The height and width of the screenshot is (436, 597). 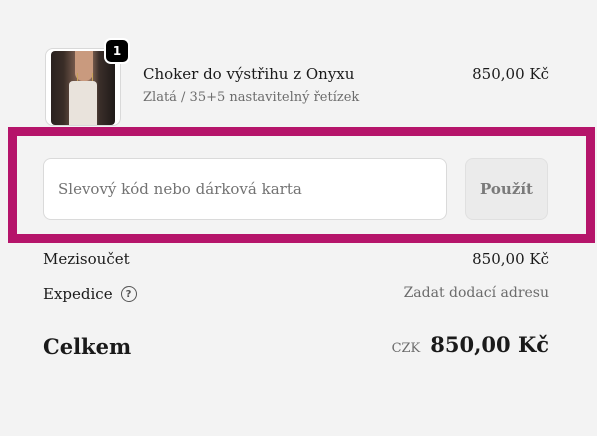 What do you see at coordinates (506, 189) in the screenshot?
I see `apply-discount-button: Použít` at bounding box center [506, 189].